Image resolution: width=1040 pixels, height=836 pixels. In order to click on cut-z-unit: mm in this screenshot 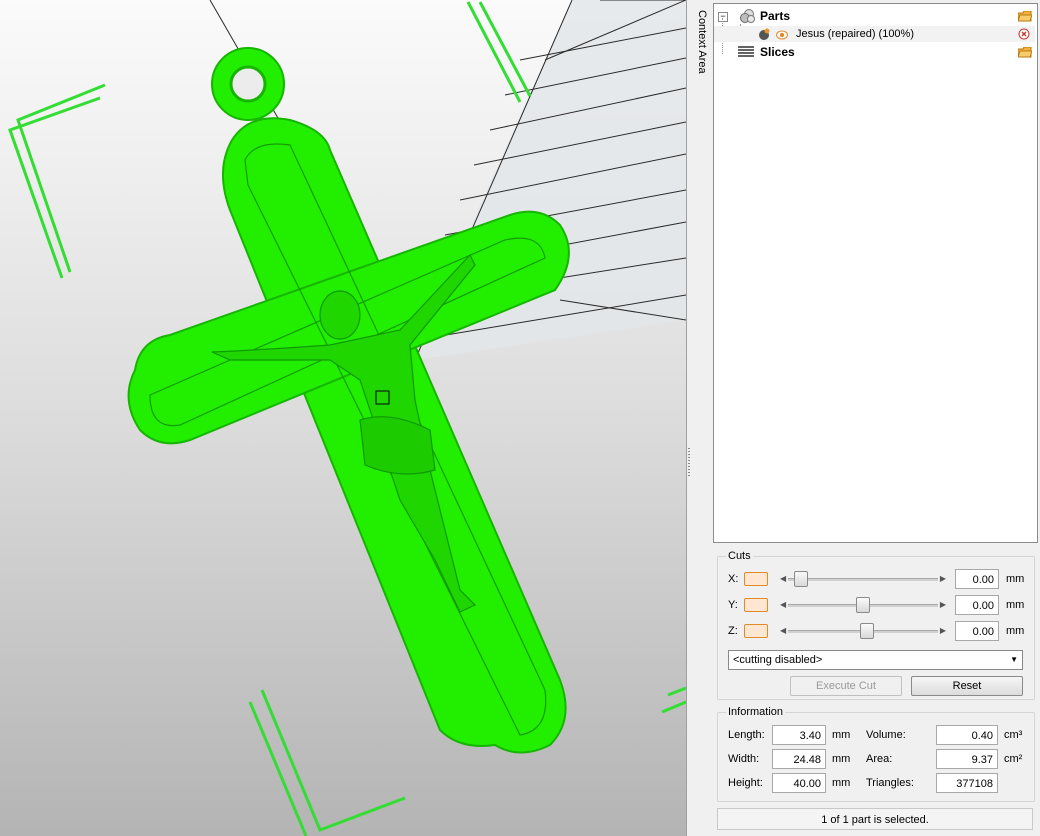, I will do `click(1015, 631)`.